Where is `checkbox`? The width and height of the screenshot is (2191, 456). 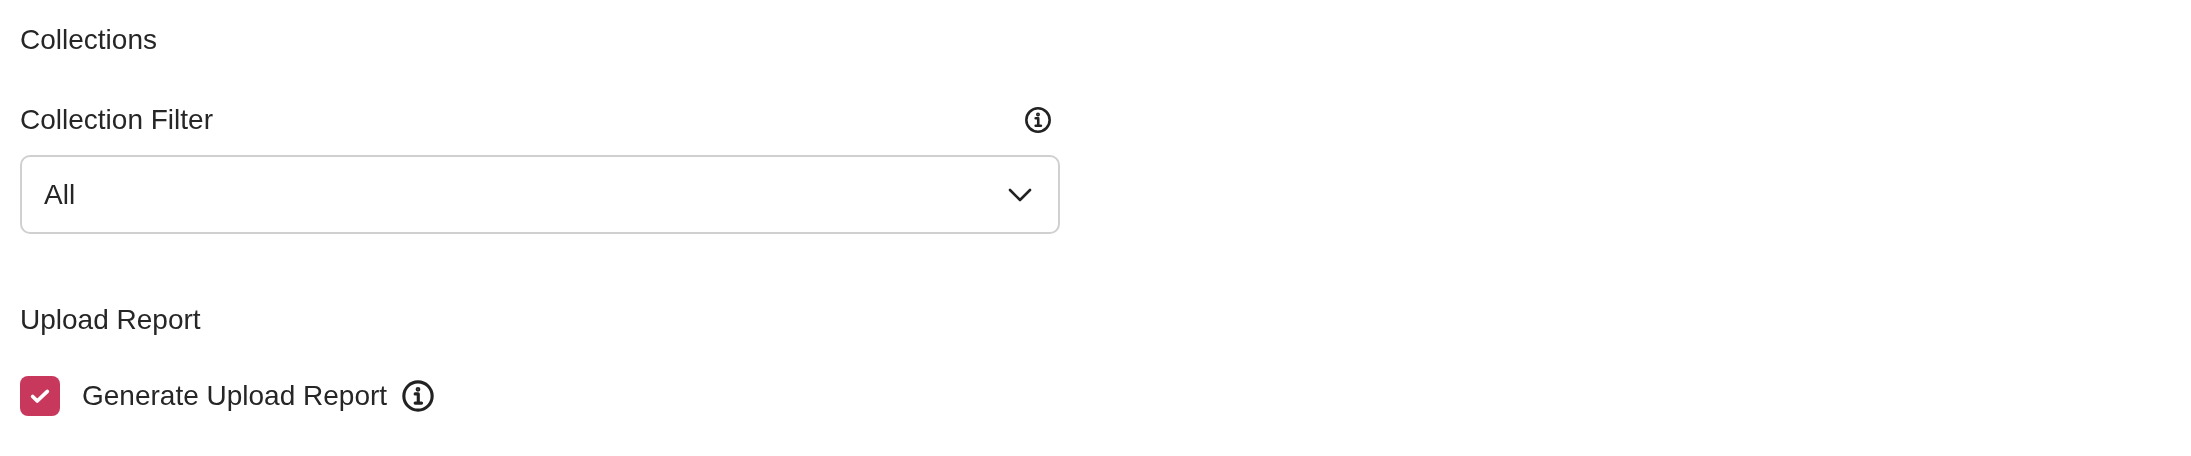 checkbox is located at coordinates (40, 396).